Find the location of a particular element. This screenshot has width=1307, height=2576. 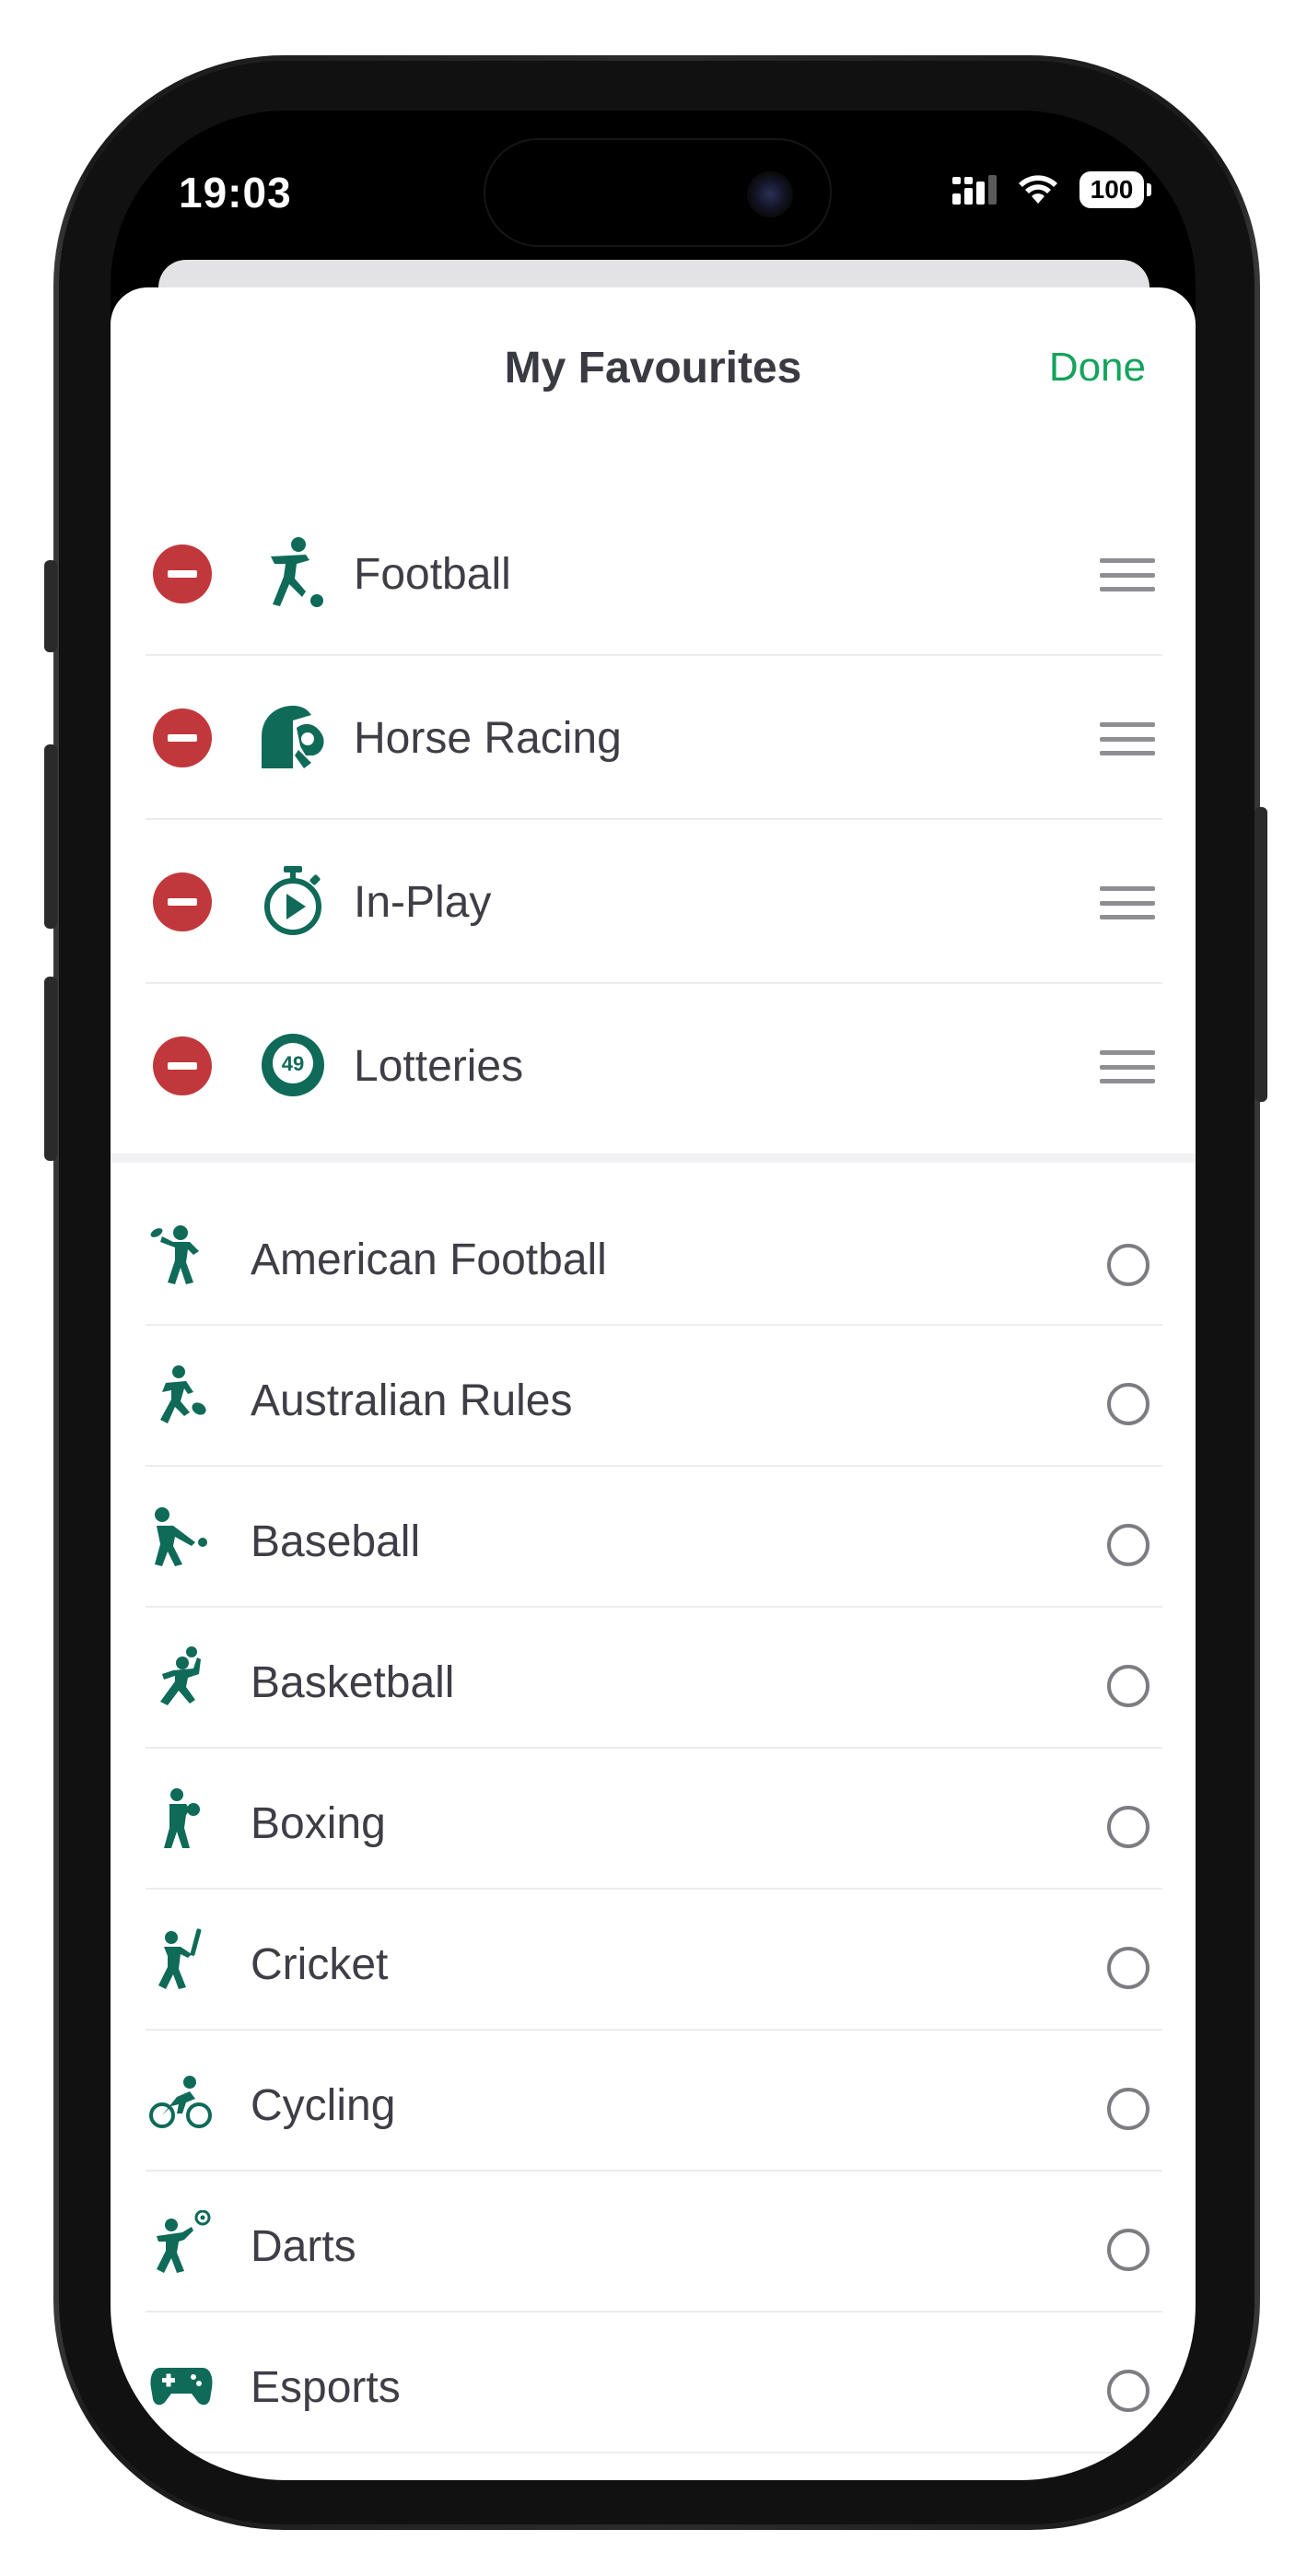

sport-row-american-football: American Football is located at coordinates (654, 1244).